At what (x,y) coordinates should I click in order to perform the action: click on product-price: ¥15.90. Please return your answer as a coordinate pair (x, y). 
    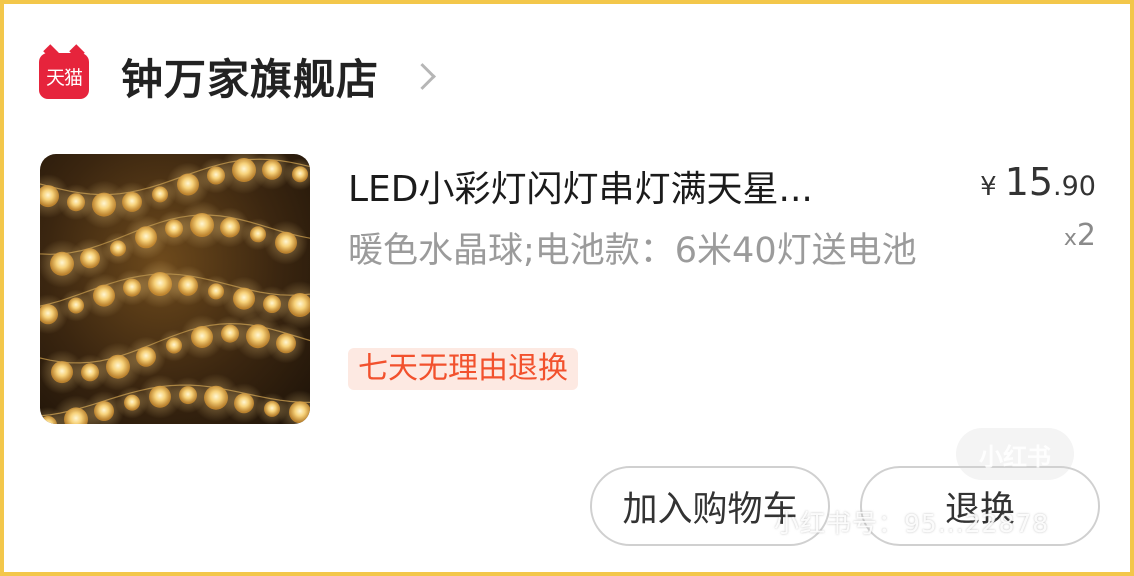
    Looking at the image, I should click on (1038, 182).